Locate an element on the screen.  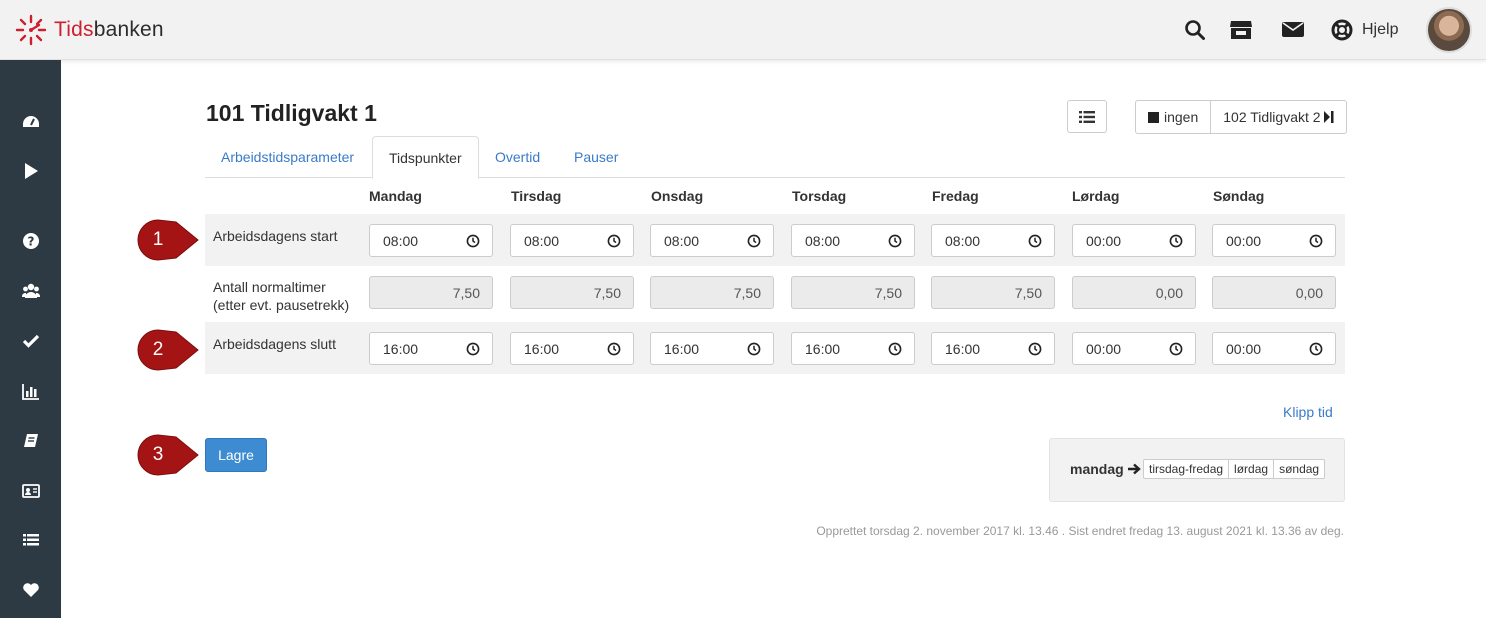
mail-icon is located at coordinates (1294, 30).